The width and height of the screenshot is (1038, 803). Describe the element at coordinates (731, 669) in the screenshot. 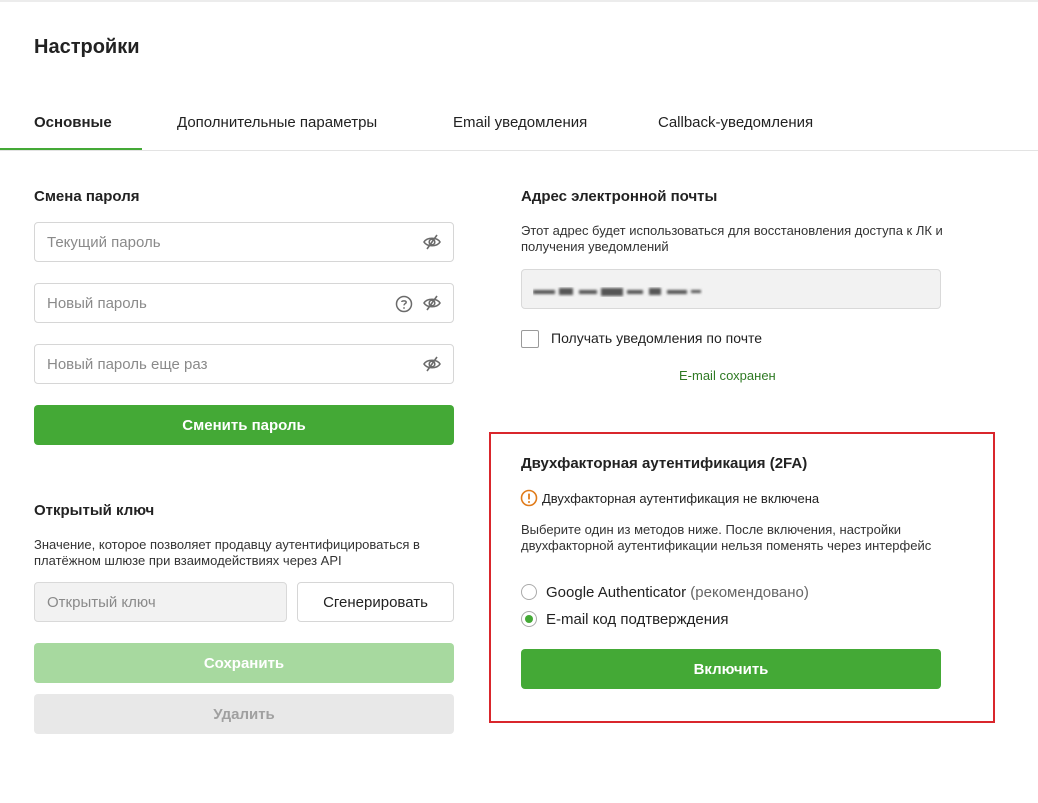

I see `enable-2fa-button: Включить` at that location.